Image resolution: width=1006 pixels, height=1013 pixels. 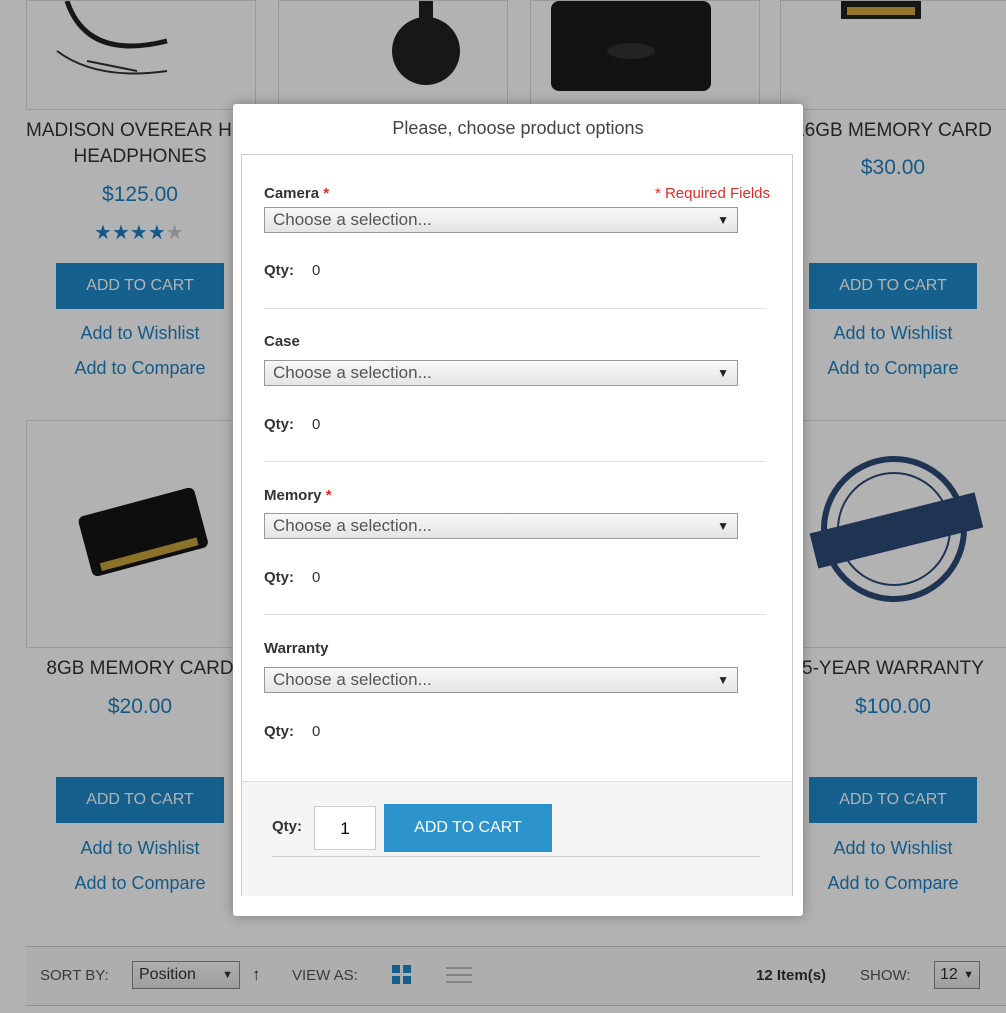 I want to click on option-label-camera: Camera *, so click(x=296, y=193).